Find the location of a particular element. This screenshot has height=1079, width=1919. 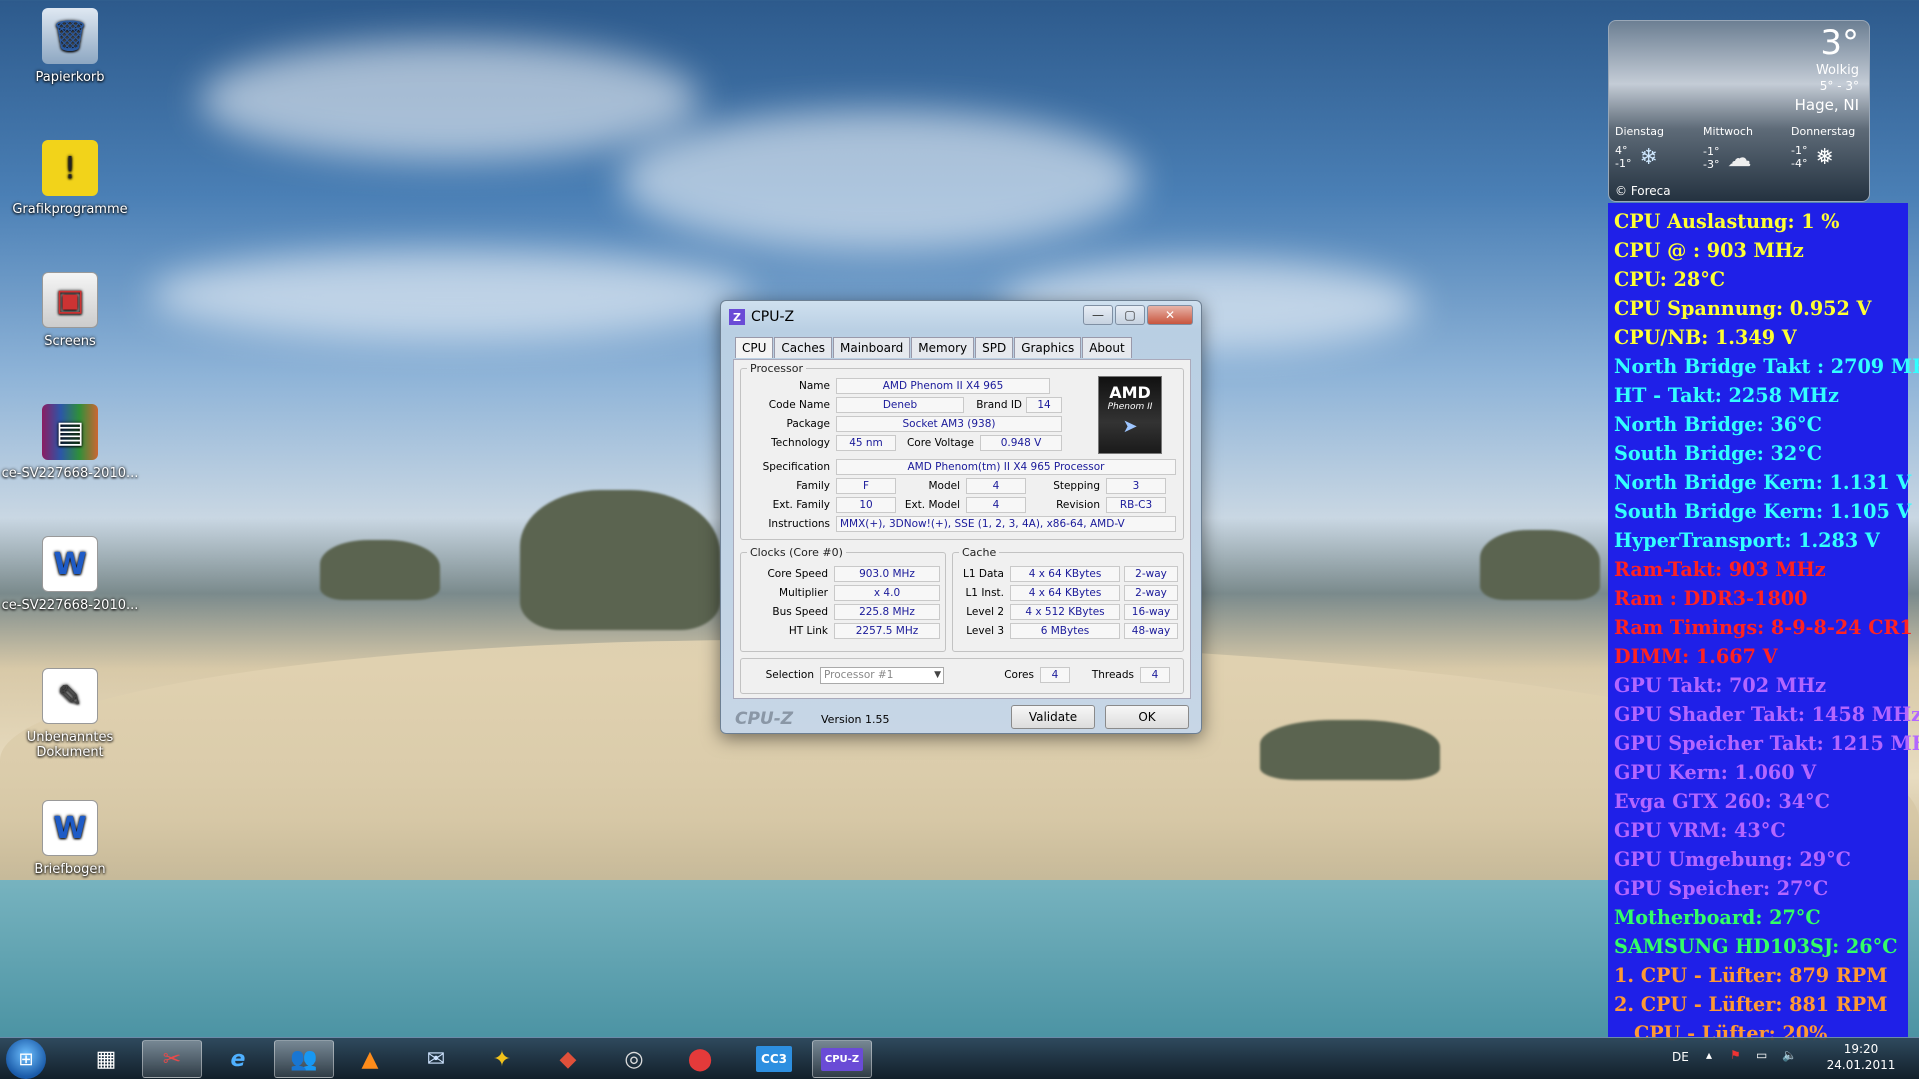

forecast-day-name: Donnerstag is located at coordinates (1823, 131).